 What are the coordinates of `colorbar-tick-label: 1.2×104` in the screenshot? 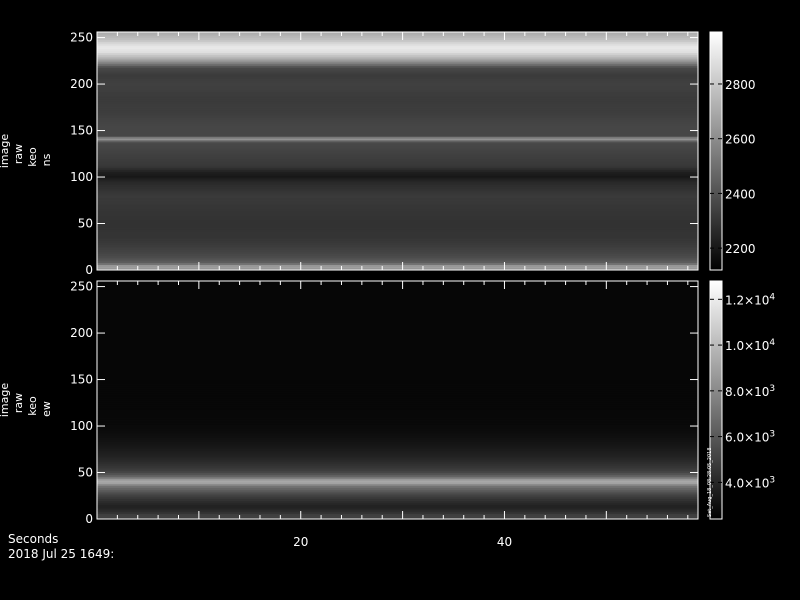 It's located at (750, 299).